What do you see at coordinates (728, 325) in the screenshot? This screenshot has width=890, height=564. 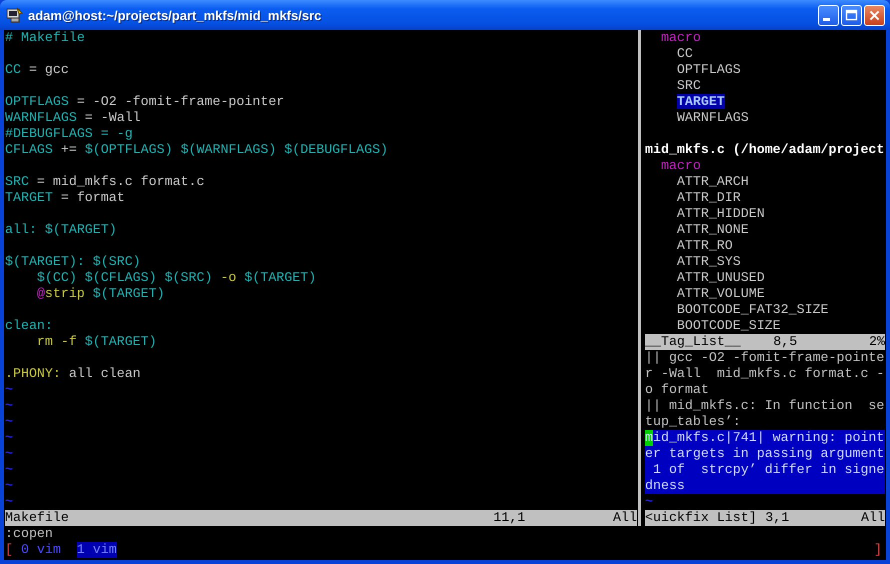 I see `tag-item: BOOTCODE_SIZE` at bounding box center [728, 325].